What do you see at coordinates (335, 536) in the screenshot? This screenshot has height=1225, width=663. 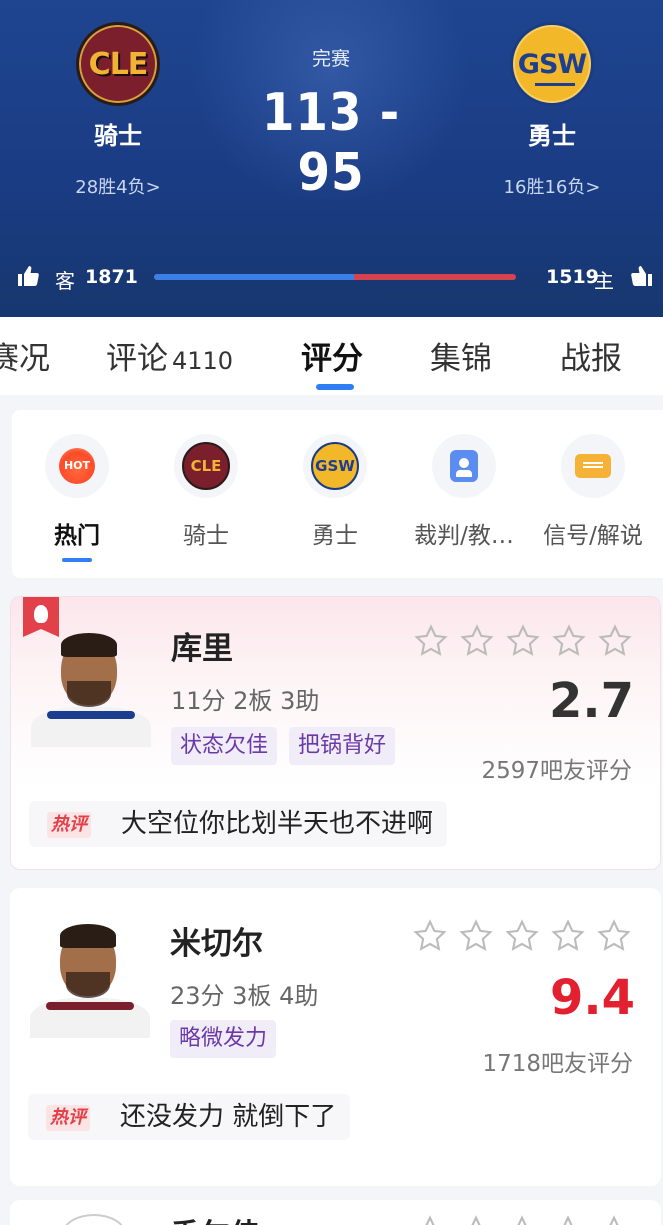 I see `filter-label: 勇士` at bounding box center [335, 536].